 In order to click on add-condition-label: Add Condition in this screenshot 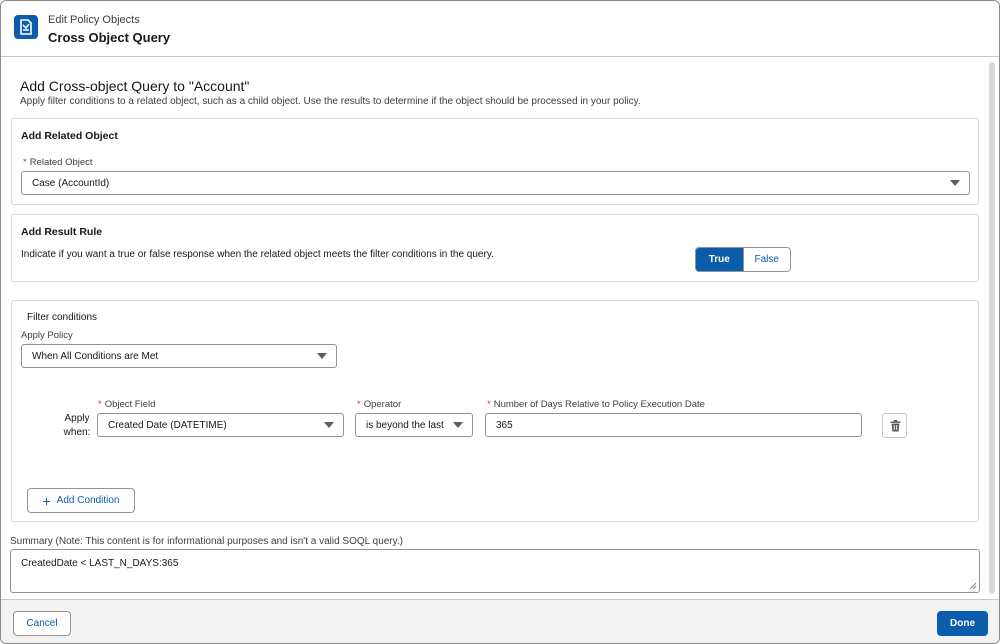, I will do `click(88, 500)`.